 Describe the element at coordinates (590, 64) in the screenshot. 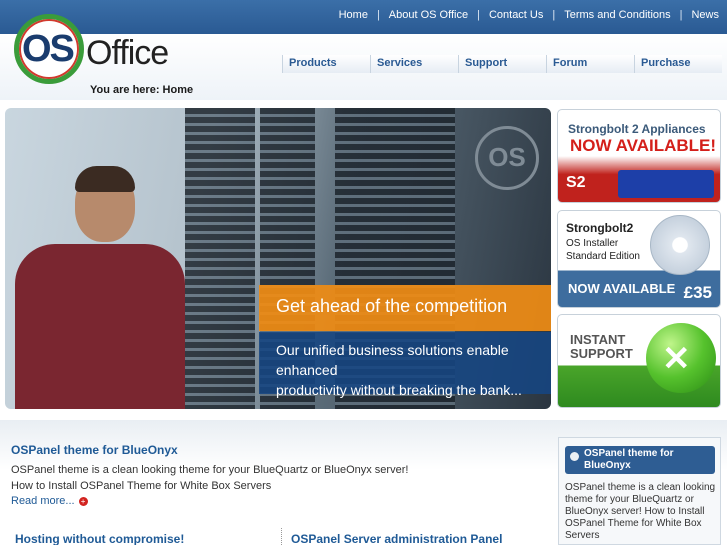

I see `nav-forum: Forum` at that location.